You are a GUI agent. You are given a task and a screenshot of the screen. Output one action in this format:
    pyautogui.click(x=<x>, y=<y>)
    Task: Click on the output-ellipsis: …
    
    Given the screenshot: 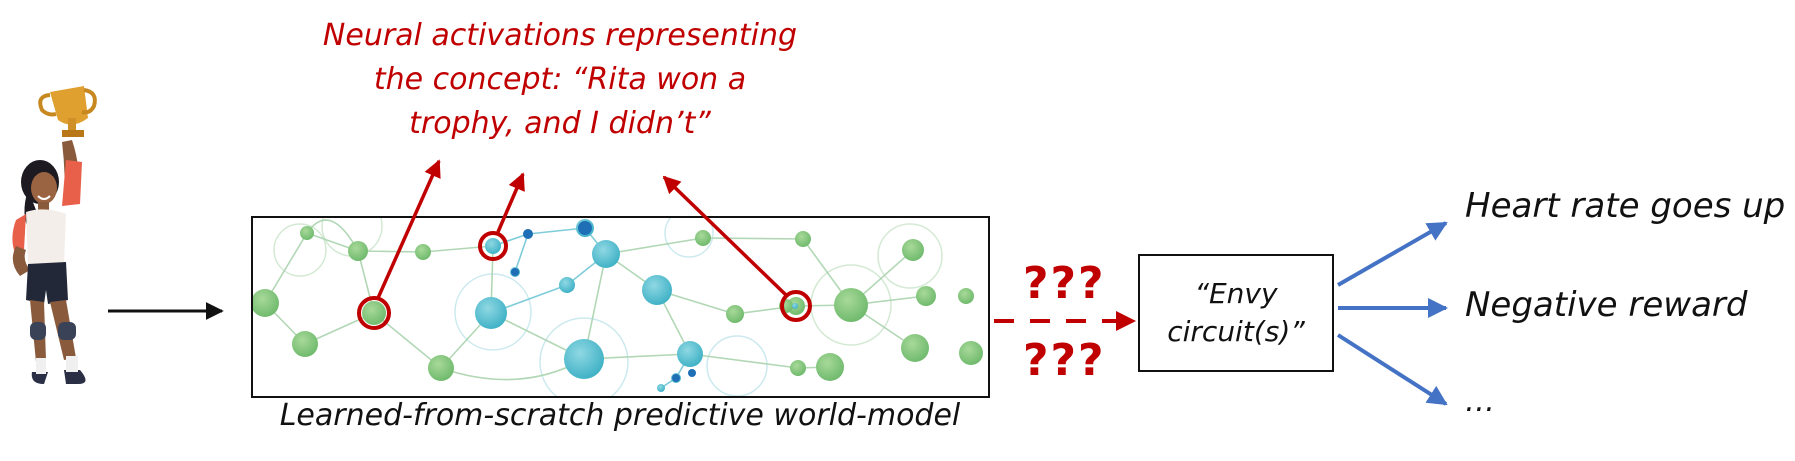 What is the action you would take?
    pyautogui.click(x=1480, y=401)
    